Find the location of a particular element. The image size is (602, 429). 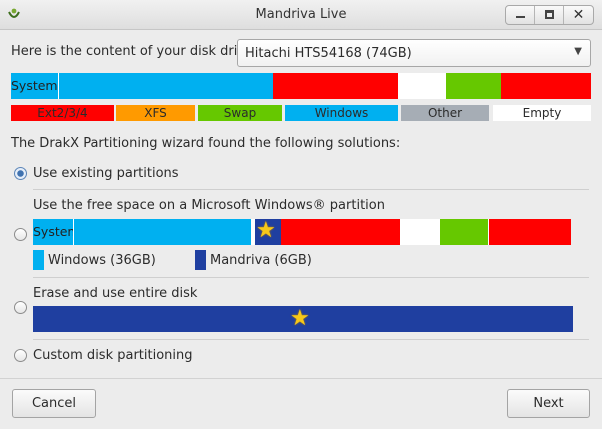

windows-size-label: Windows (36GB) is located at coordinates (102, 260).